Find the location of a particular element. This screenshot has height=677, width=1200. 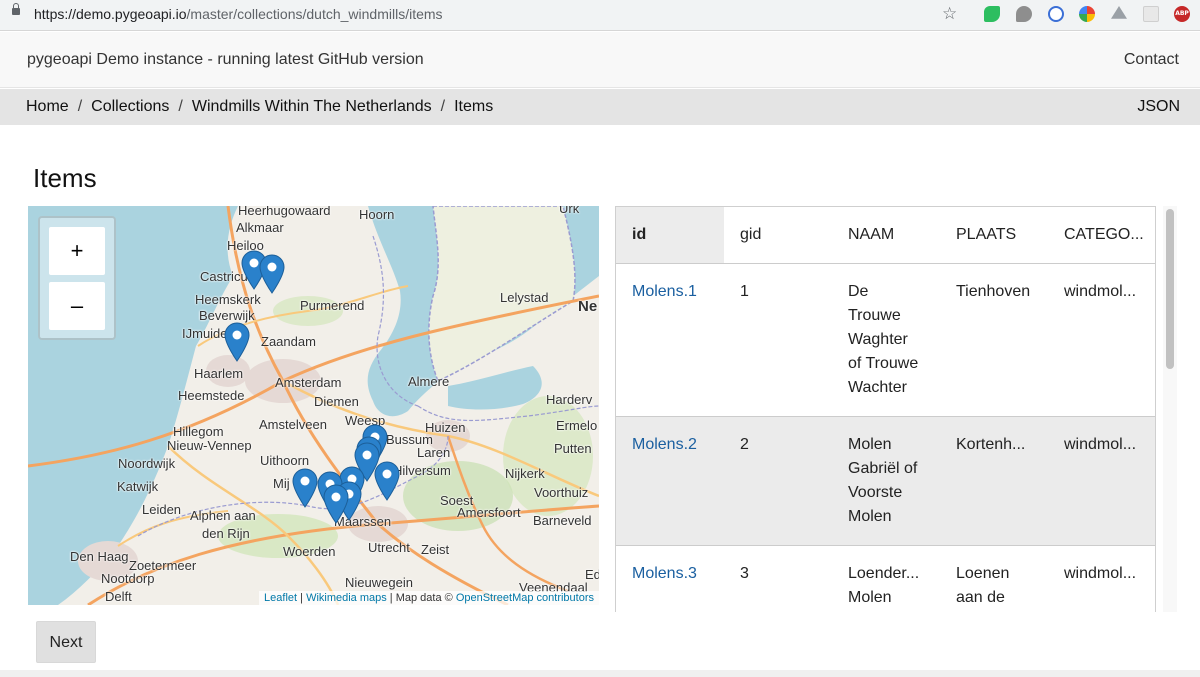

column-header-plaats: PLAATS is located at coordinates (994, 235).